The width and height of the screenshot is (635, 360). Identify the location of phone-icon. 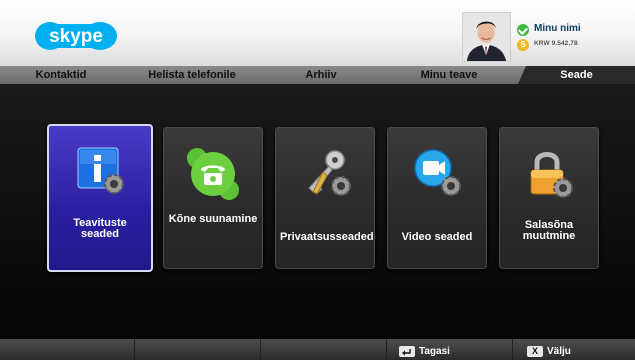
(213, 174).